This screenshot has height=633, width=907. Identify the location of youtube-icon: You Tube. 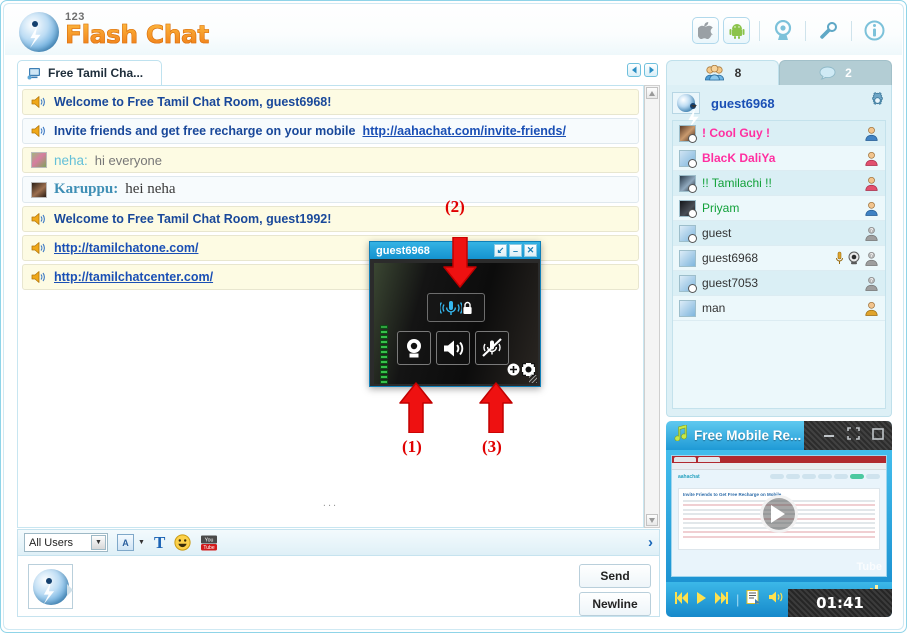
(209, 543).